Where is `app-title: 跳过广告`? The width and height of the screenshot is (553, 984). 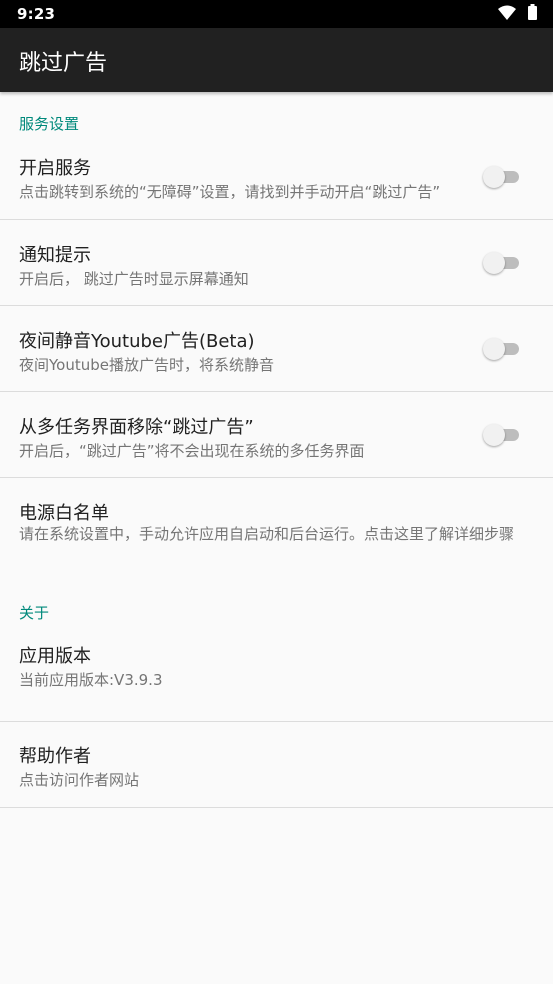 app-title: 跳过广告 is located at coordinates (63, 63).